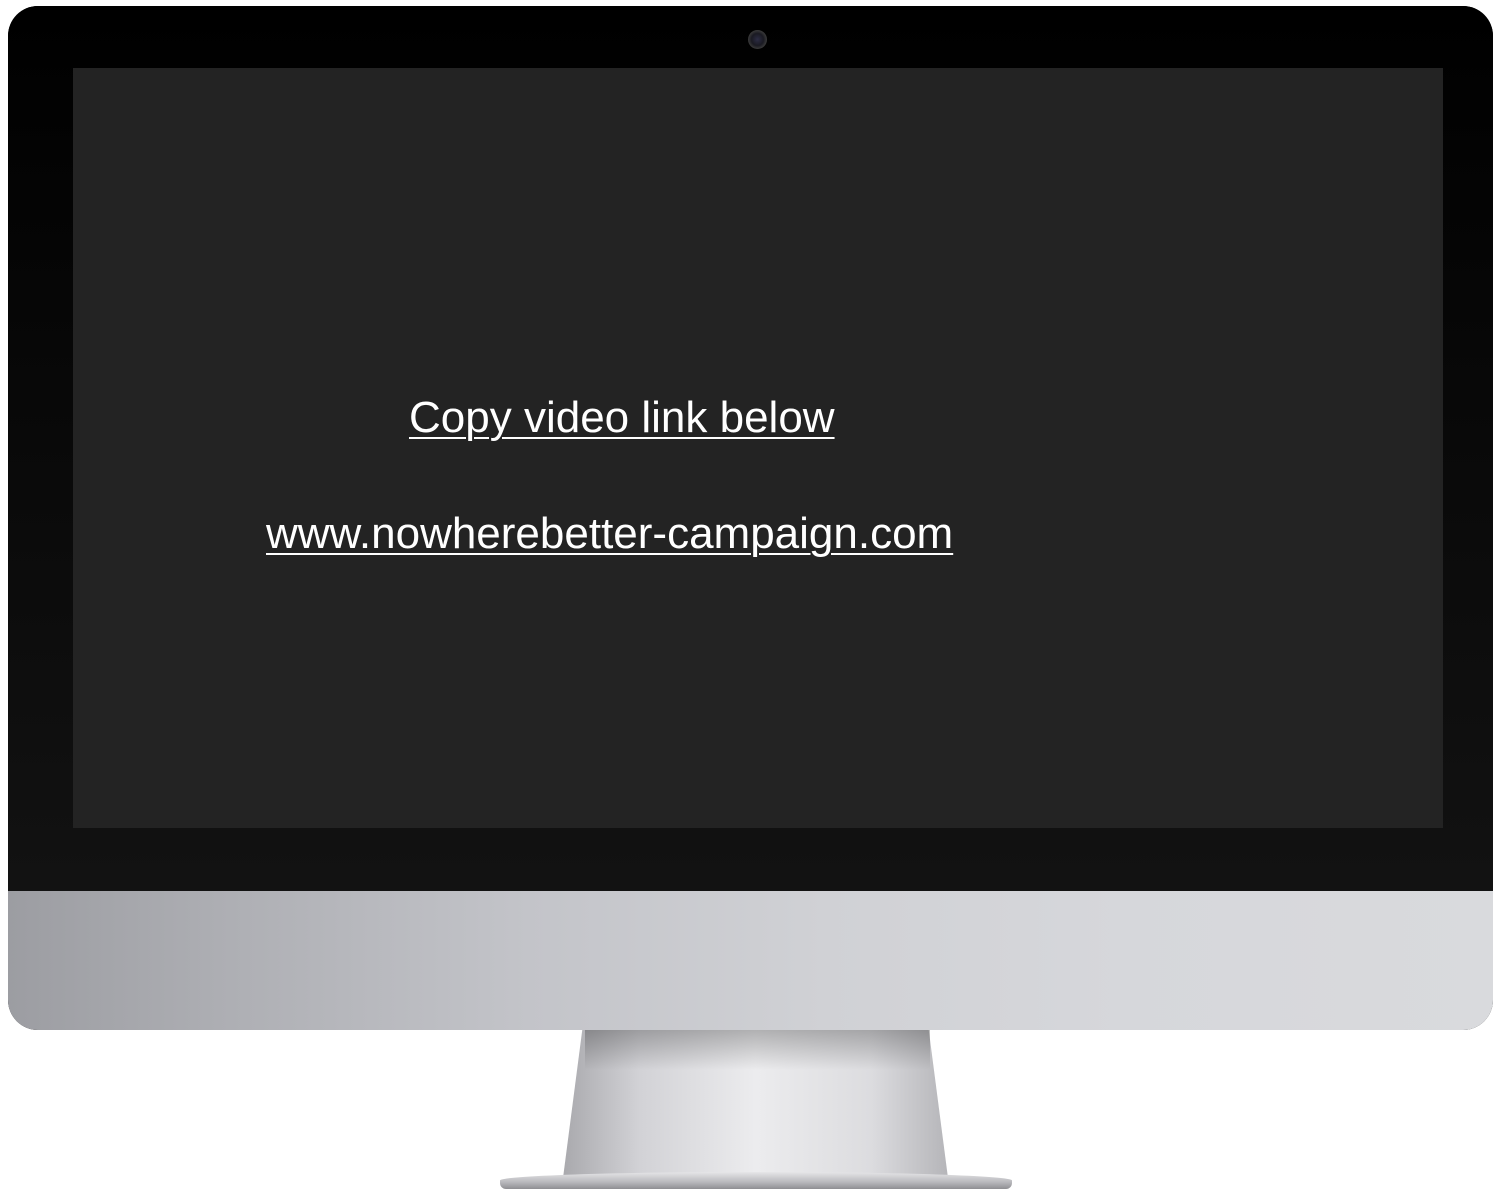  Describe the element at coordinates (609, 534) in the screenshot. I see `video-link: www.nowherebetter-campaign.com` at that location.